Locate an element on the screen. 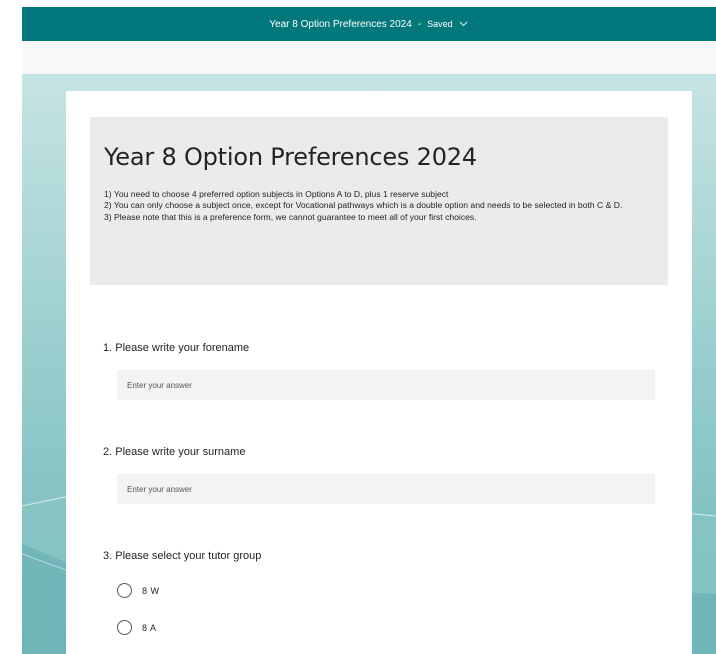 The width and height of the screenshot is (716, 654). surname-input is located at coordinates (386, 489).